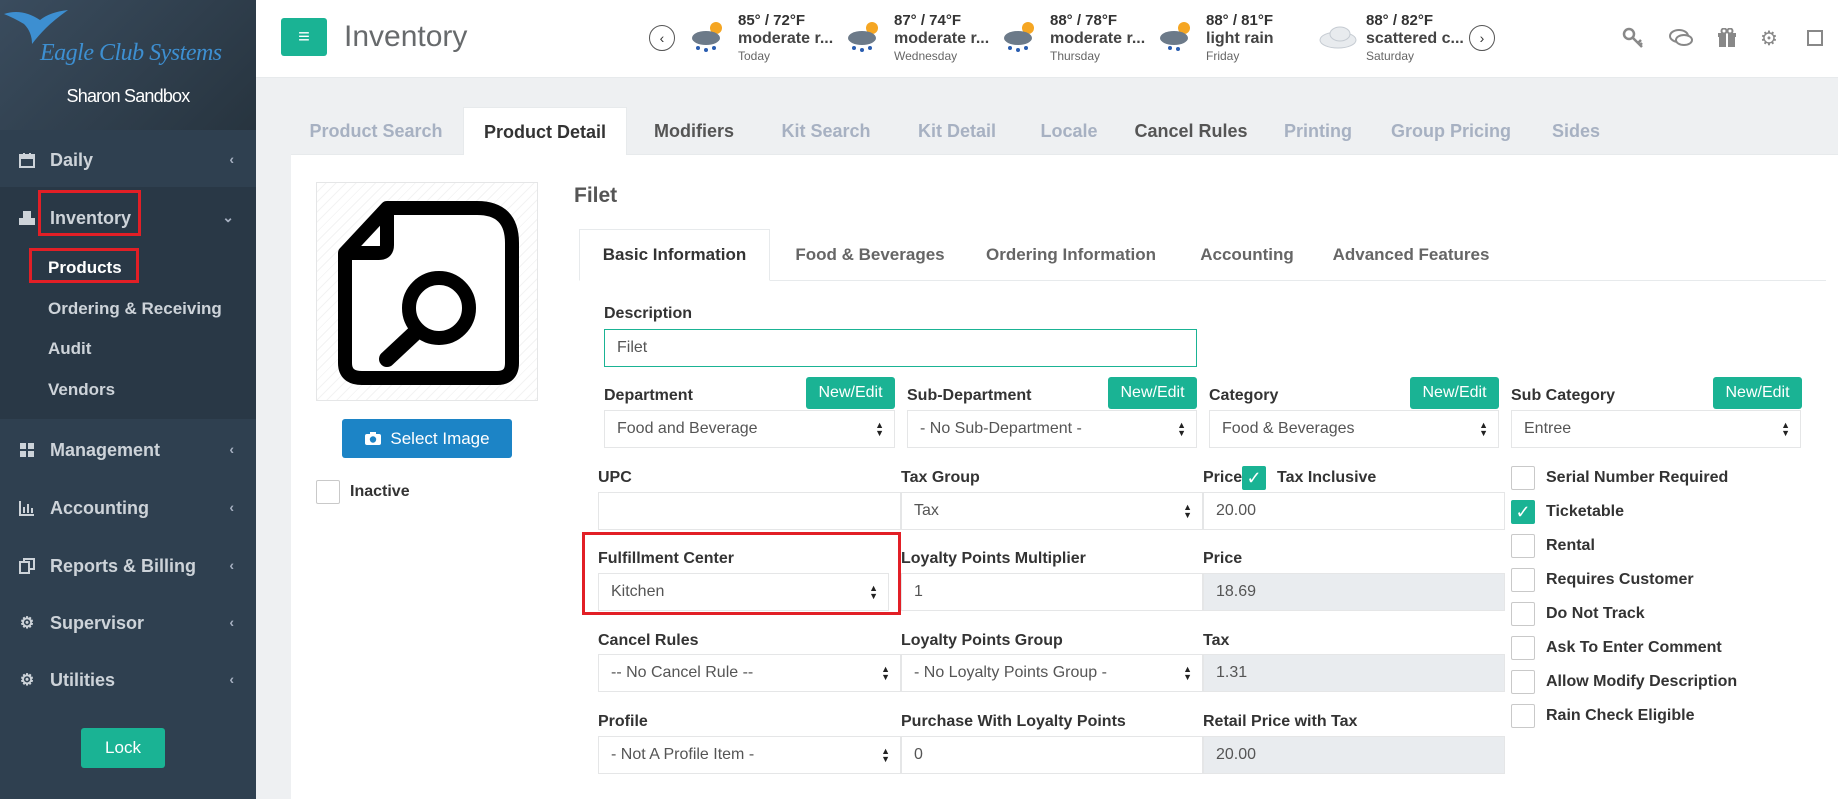 The width and height of the screenshot is (1838, 799). I want to click on inactive-checkbox, so click(328, 492).